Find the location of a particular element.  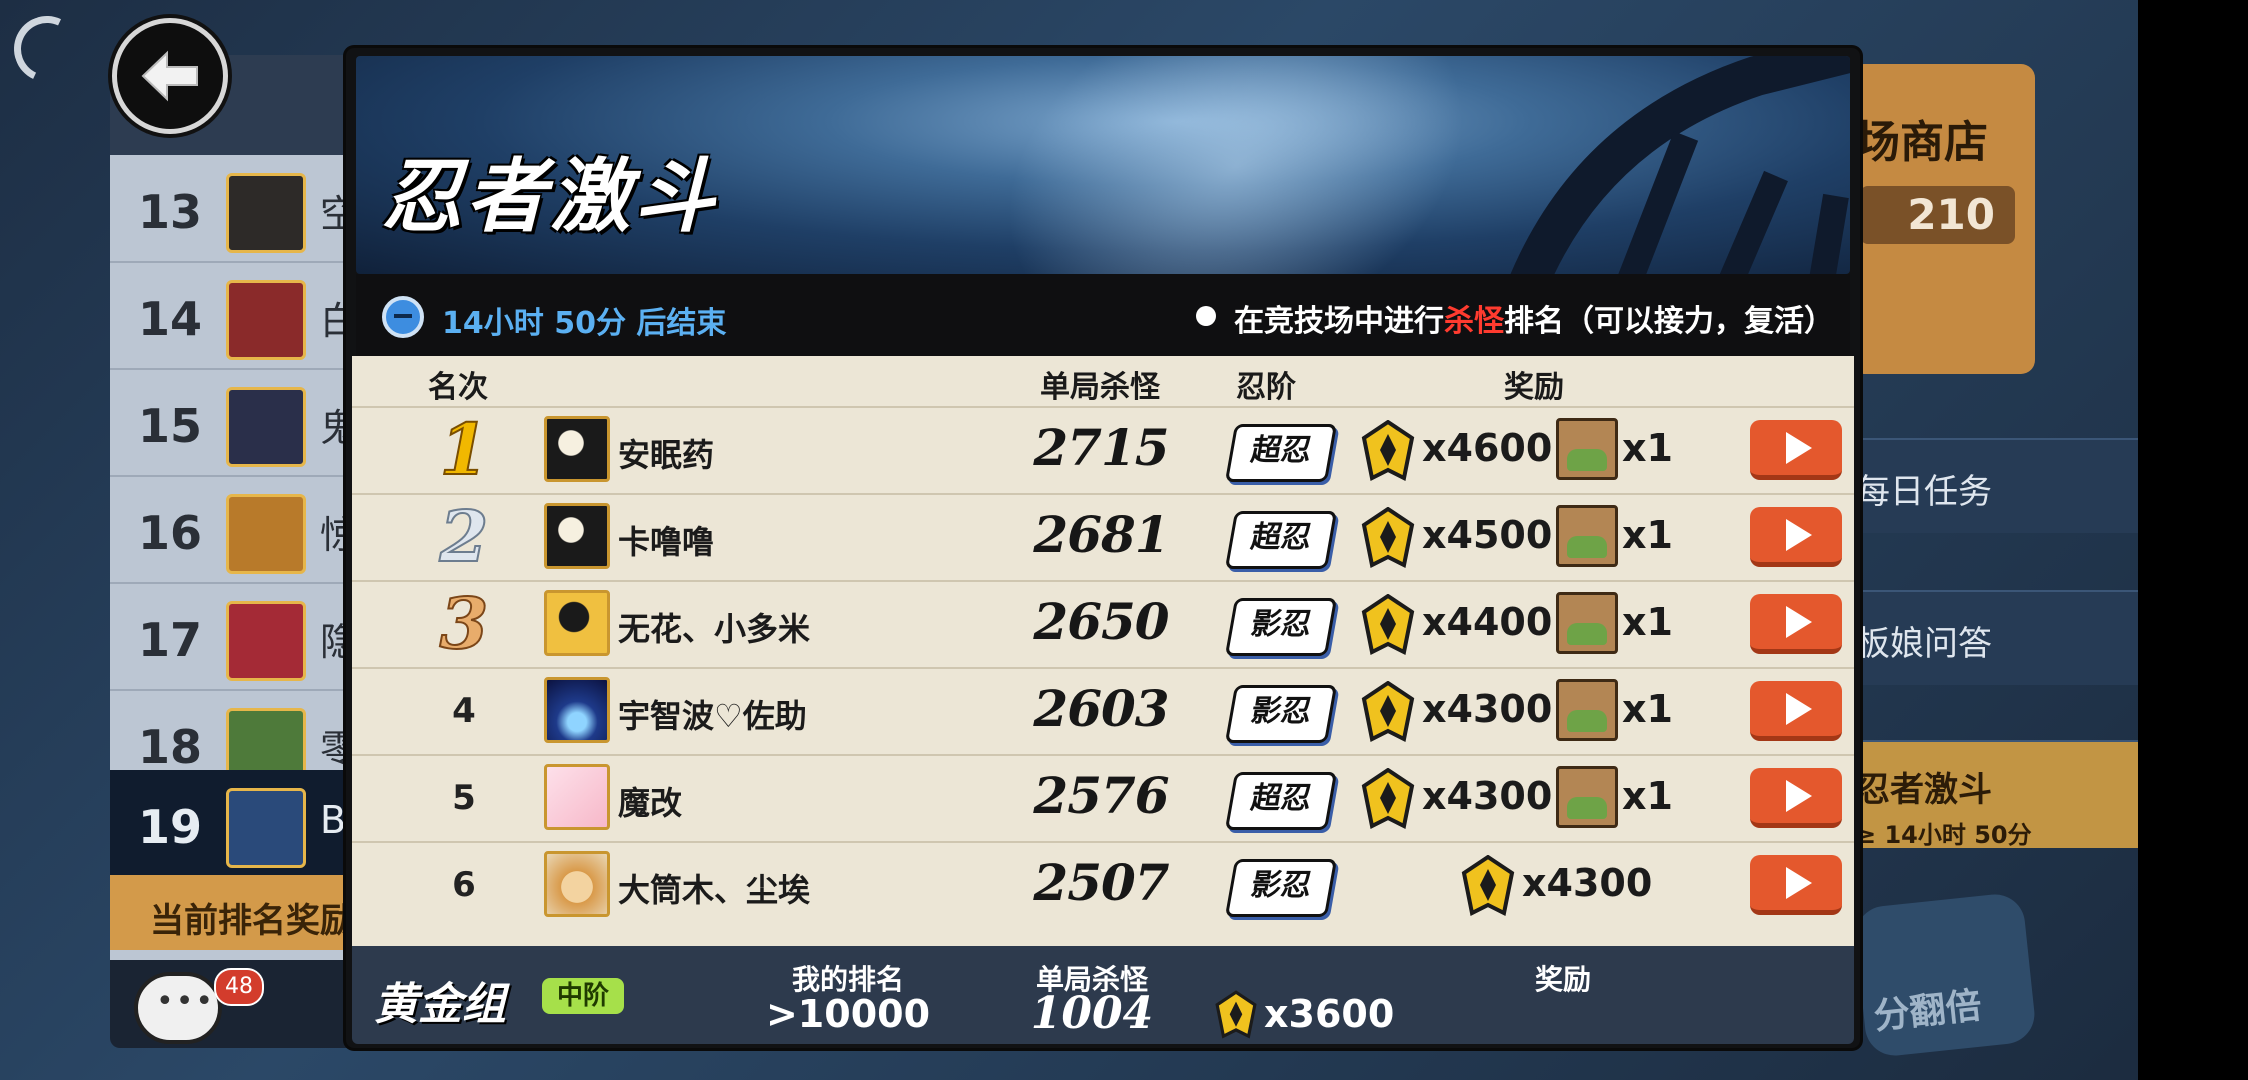

rank-number: 2 is located at coordinates (464, 536).